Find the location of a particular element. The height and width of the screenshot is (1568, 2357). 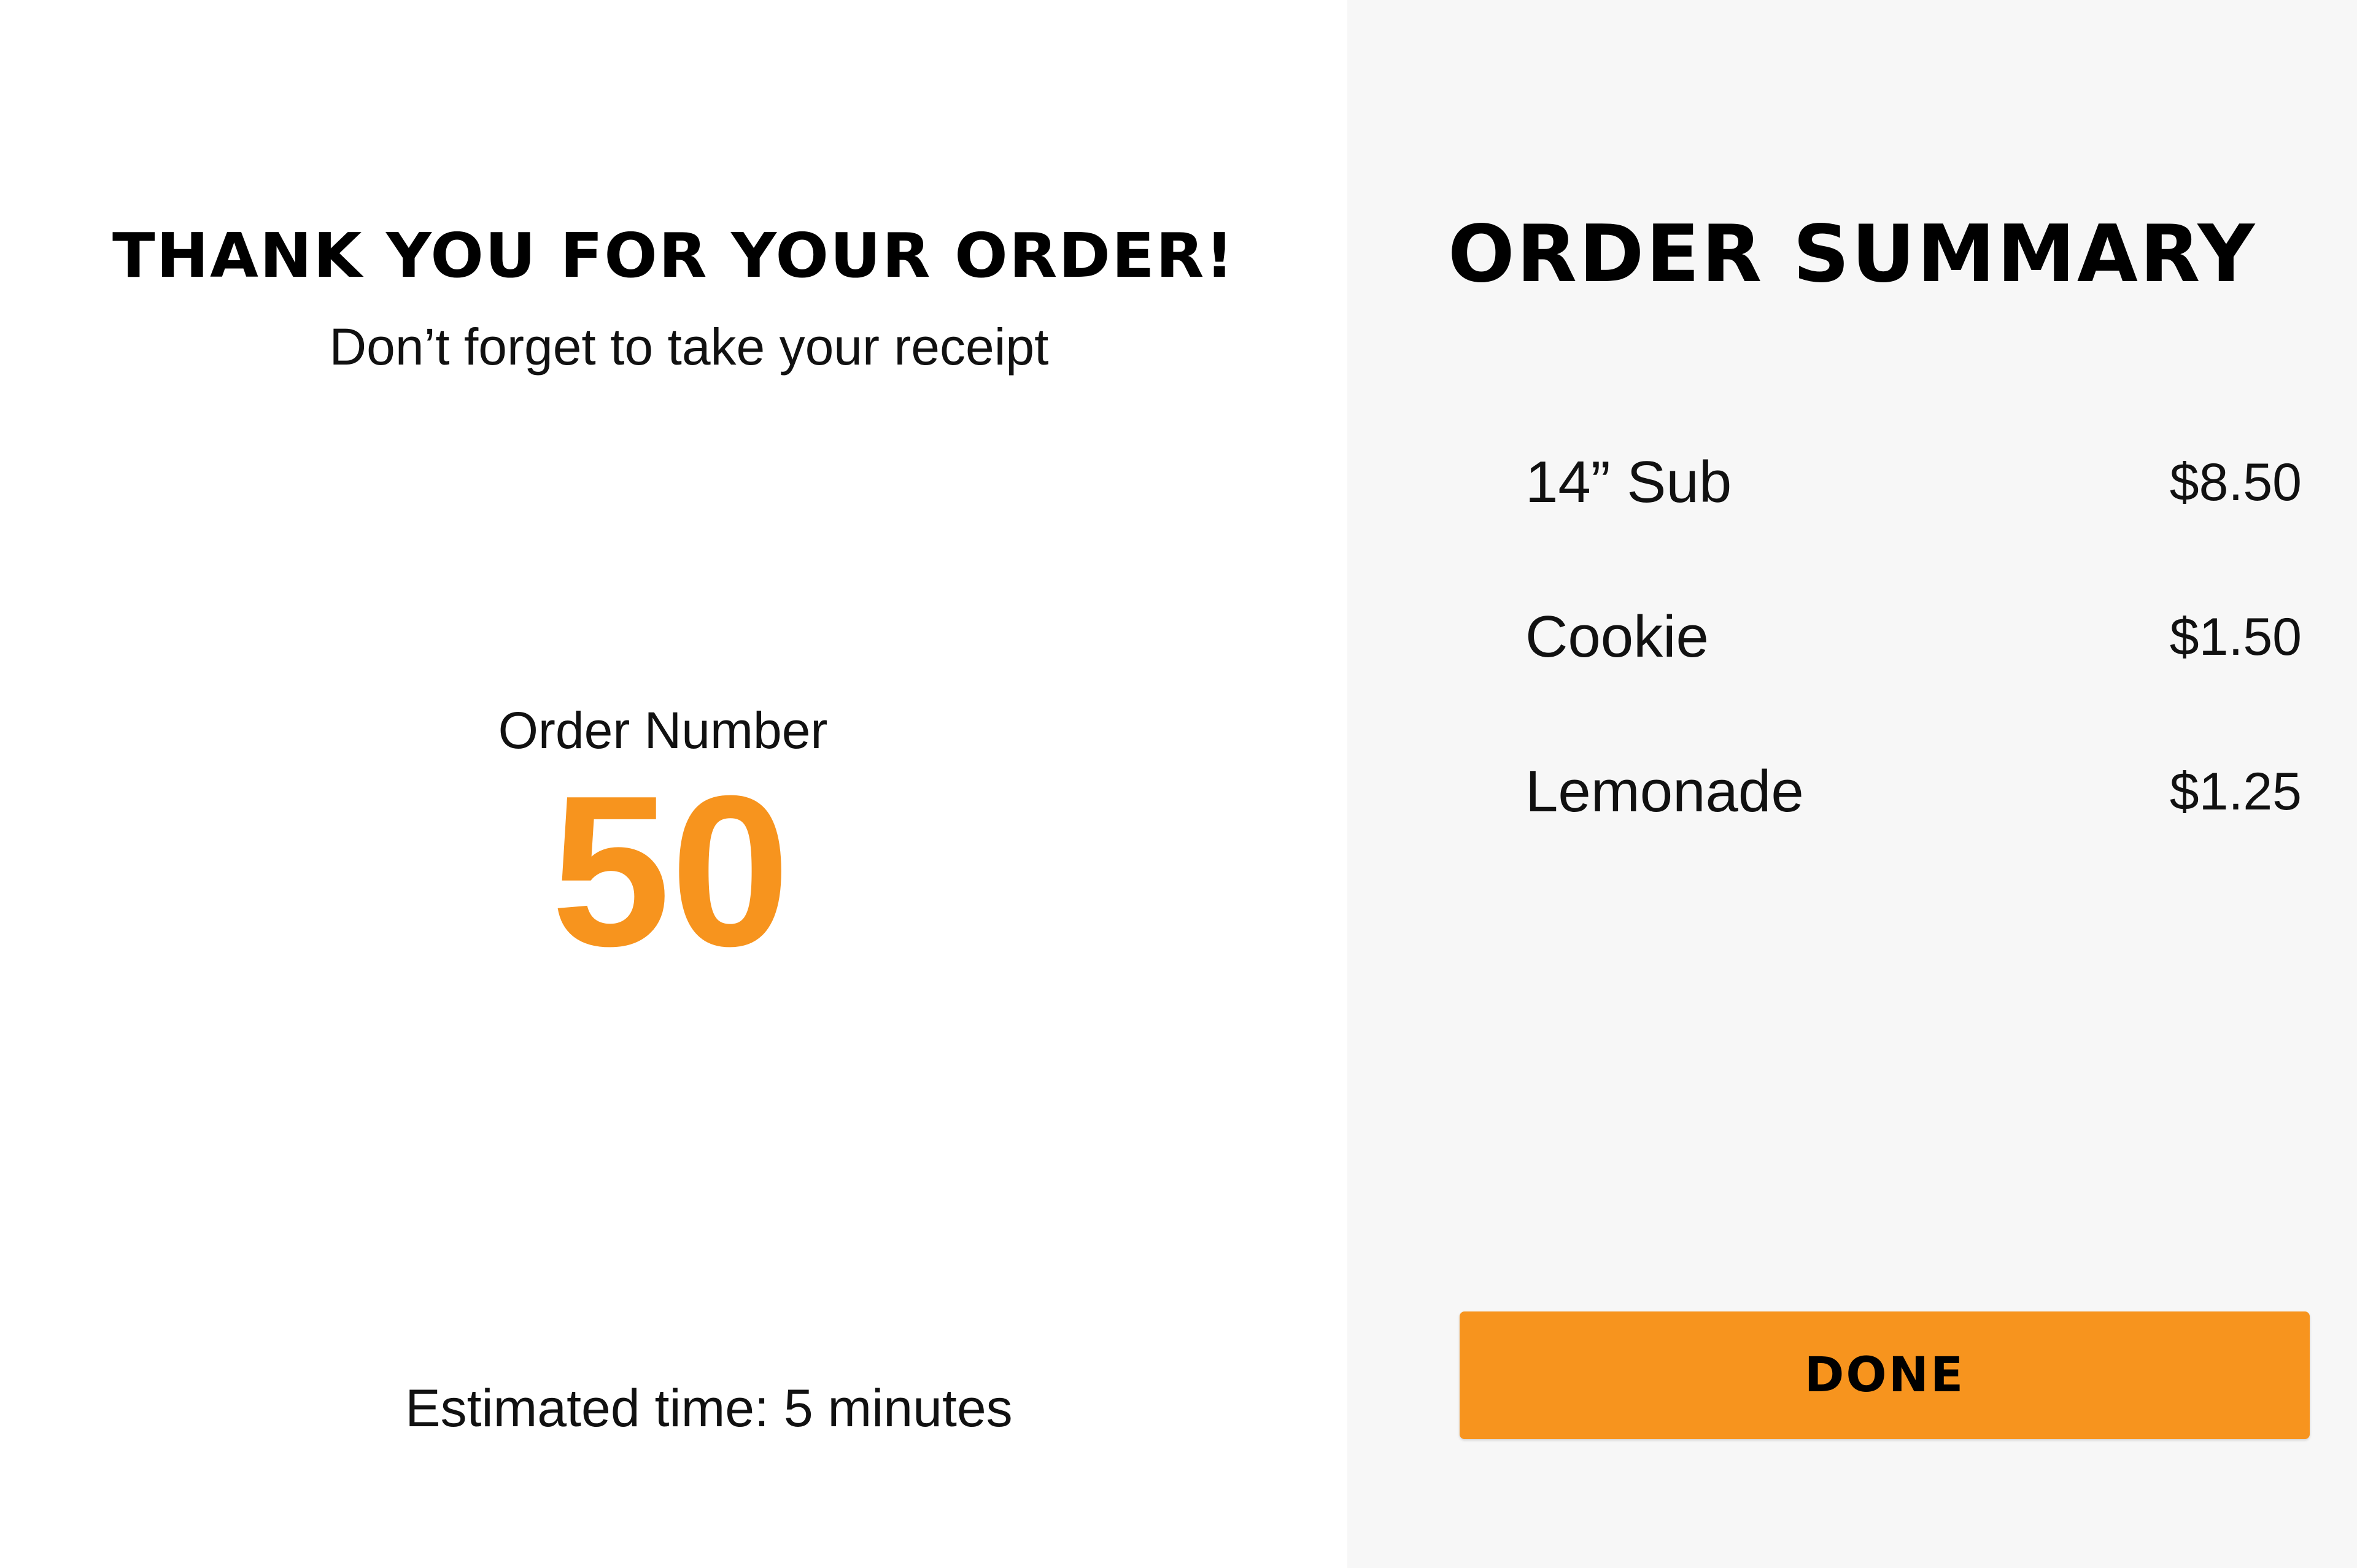

item-price: $1.25 is located at coordinates (2235, 791).